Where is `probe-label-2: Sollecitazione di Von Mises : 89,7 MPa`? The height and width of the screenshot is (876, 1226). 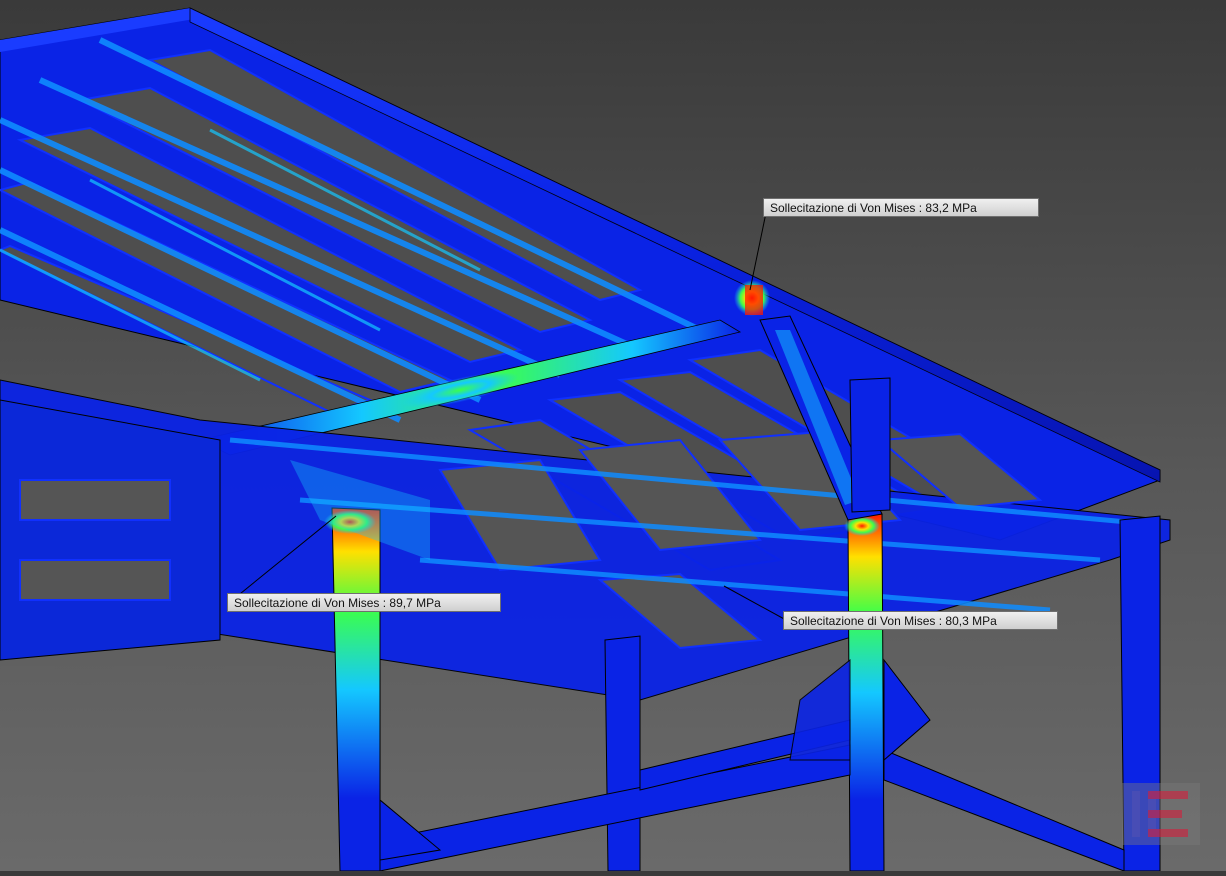 probe-label-2: Sollecitazione di Von Mises : 89,7 MPa is located at coordinates (364, 602).